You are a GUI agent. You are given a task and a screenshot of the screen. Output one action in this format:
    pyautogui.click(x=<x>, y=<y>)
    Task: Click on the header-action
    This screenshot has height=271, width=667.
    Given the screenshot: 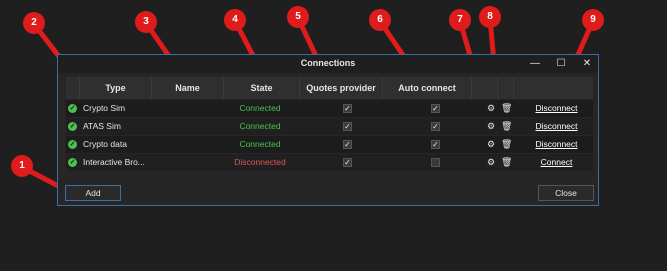 What is the action you would take?
    pyautogui.click(x=553, y=88)
    